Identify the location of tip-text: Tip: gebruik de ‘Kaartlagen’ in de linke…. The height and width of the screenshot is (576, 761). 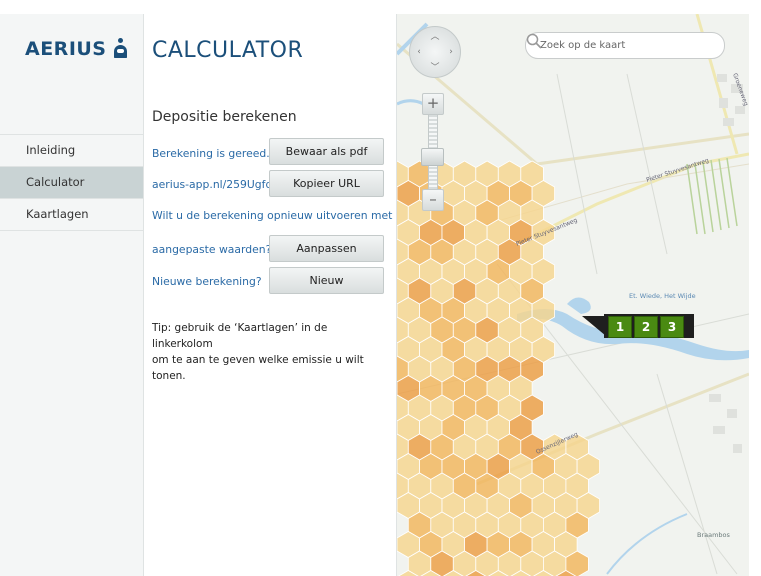
(267, 352).